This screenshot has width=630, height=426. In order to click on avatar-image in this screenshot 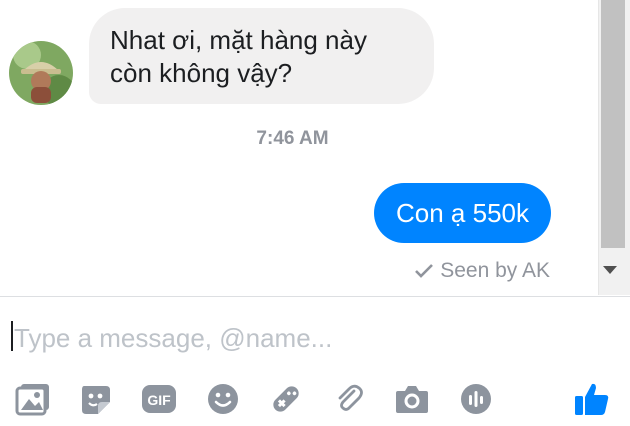, I will do `click(41, 73)`.